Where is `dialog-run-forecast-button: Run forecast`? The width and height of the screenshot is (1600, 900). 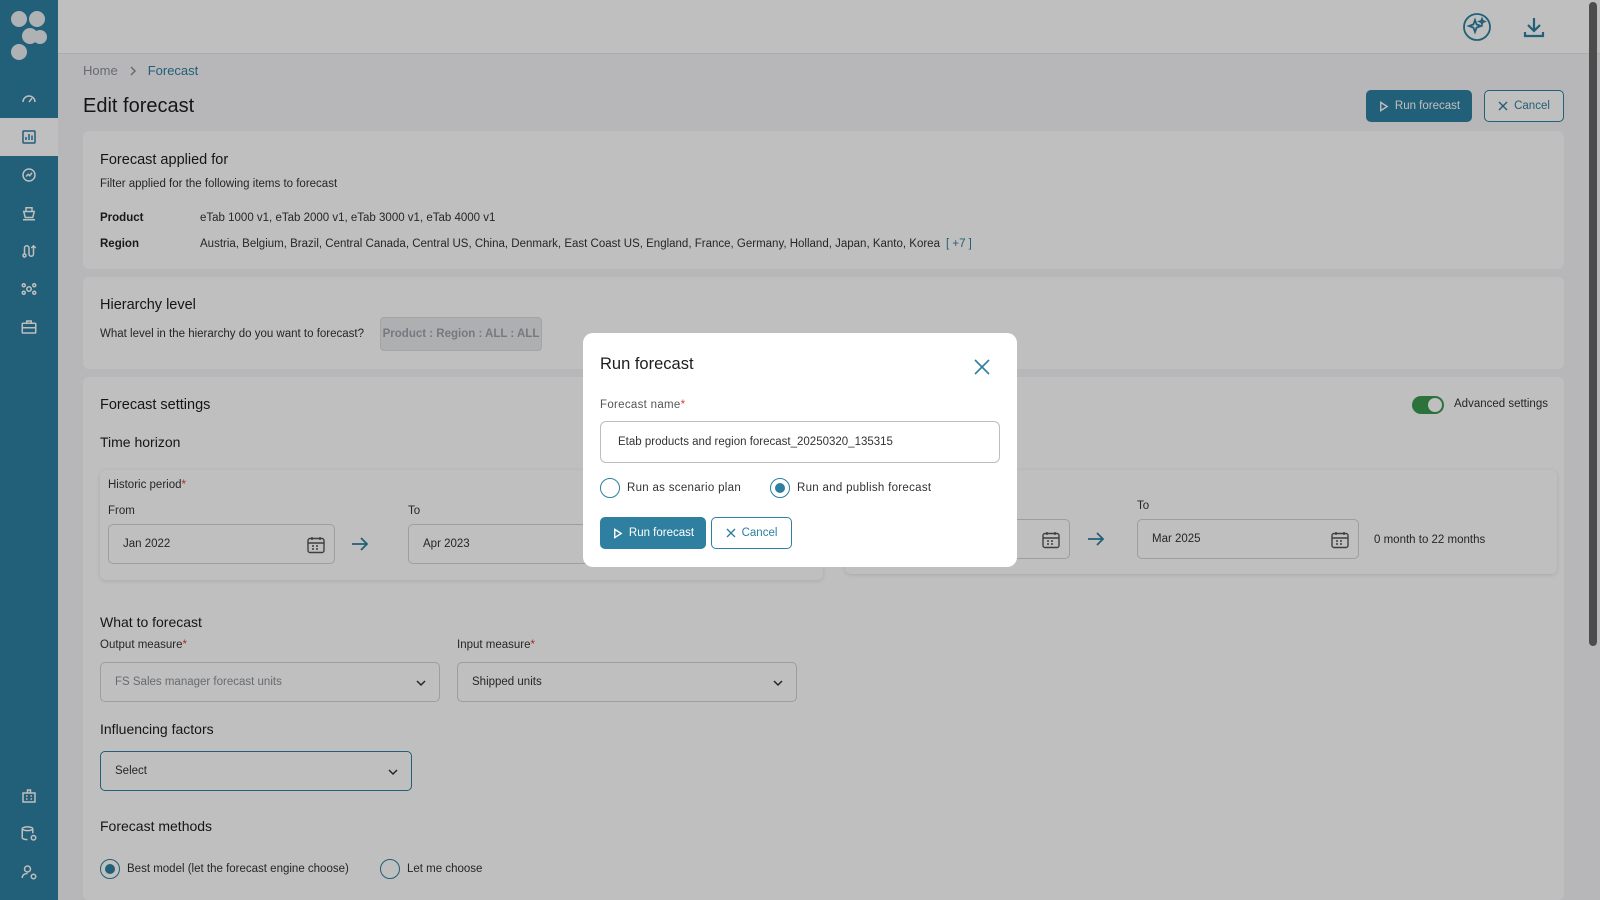
dialog-run-forecast-button: Run forecast is located at coordinates (653, 533).